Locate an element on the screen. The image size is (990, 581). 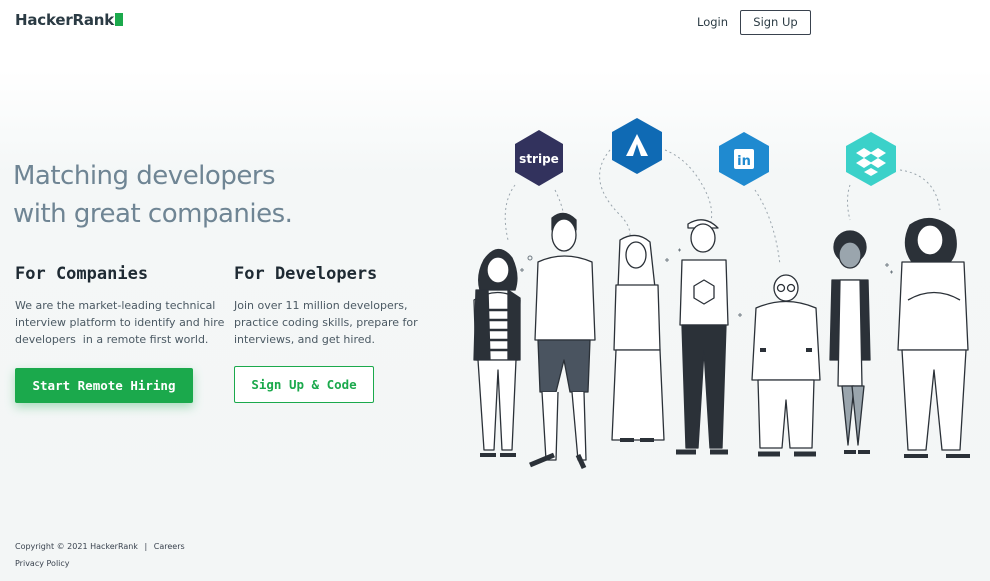
careers-link: Careers is located at coordinates (169, 546).